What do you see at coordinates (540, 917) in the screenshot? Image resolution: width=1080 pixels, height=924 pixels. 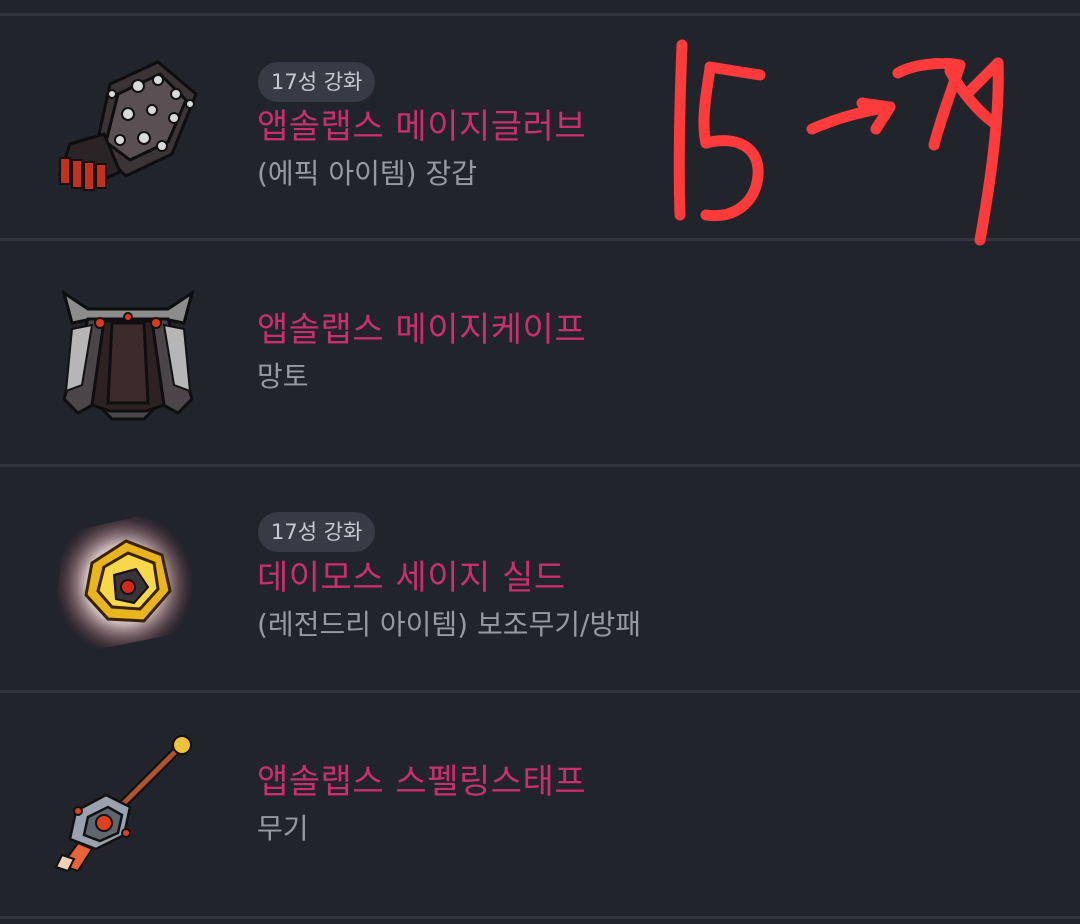 I see `divider` at bounding box center [540, 917].